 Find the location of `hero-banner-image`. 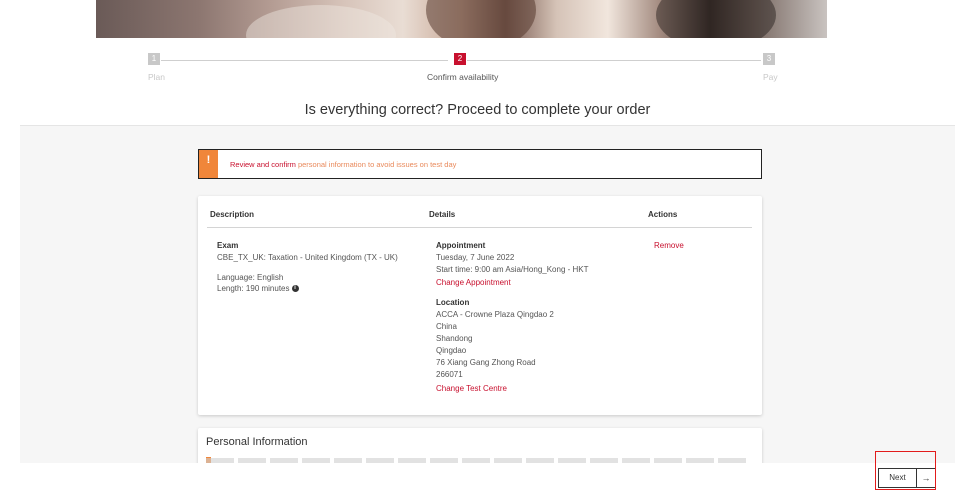

hero-banner-image is located at coordinates (461, 19).